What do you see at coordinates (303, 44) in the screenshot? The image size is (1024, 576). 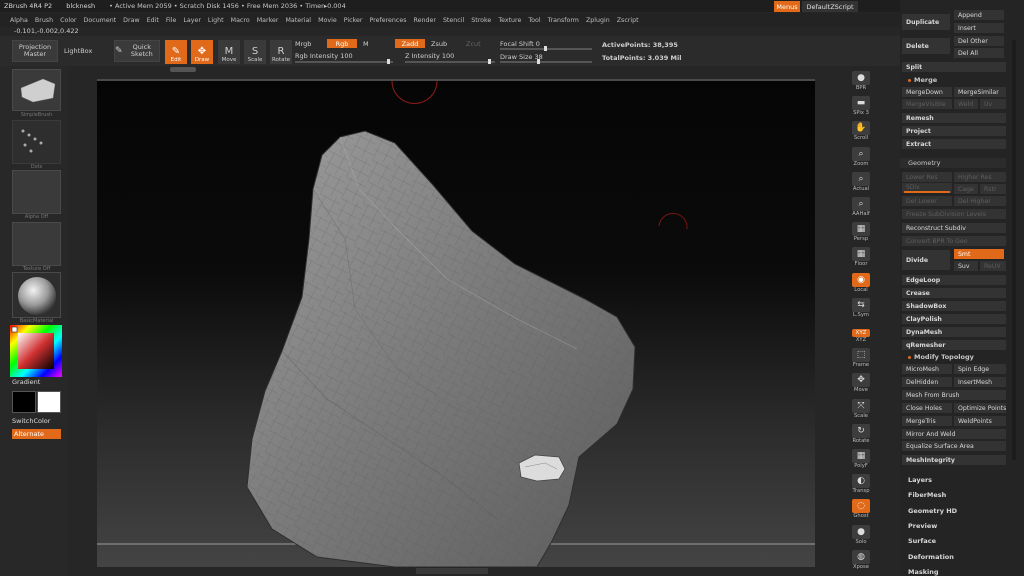 I see `mrgb-button: Mrgb` at bounding box center [303, 44].